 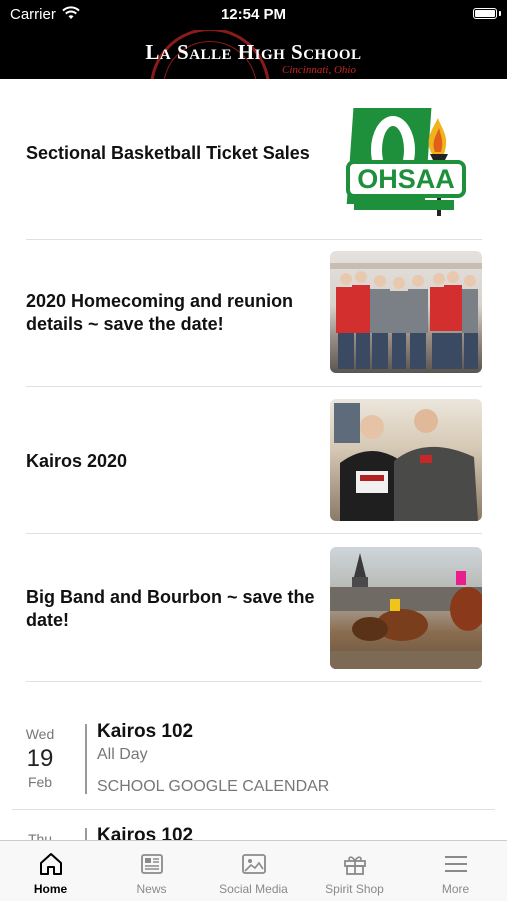 I want to click on battery-icon, so click(x=485, y=13).